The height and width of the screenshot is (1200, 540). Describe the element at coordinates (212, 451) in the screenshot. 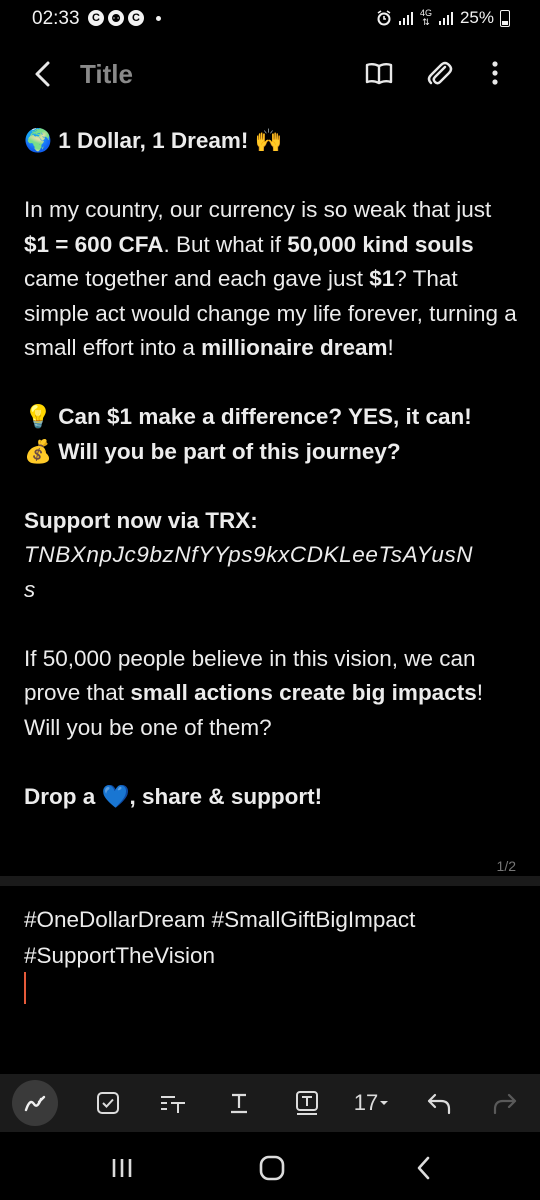

I see `line-money-bag: 💰 Will you be part of this journey?` at that location.